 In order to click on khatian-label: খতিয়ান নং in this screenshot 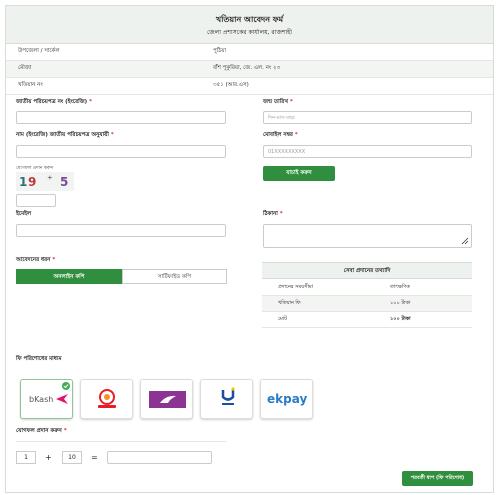, I will do `click(30, 85)`.